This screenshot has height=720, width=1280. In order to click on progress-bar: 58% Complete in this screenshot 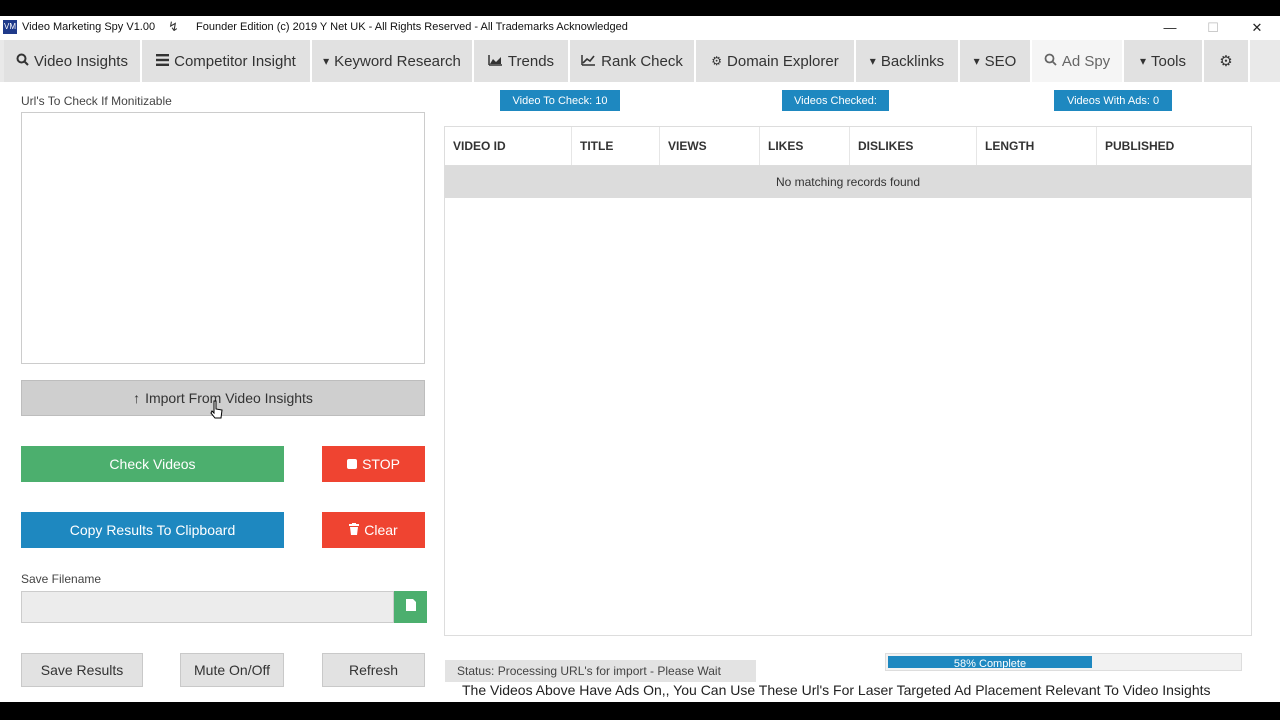, I will do `click(1063, 662)`.